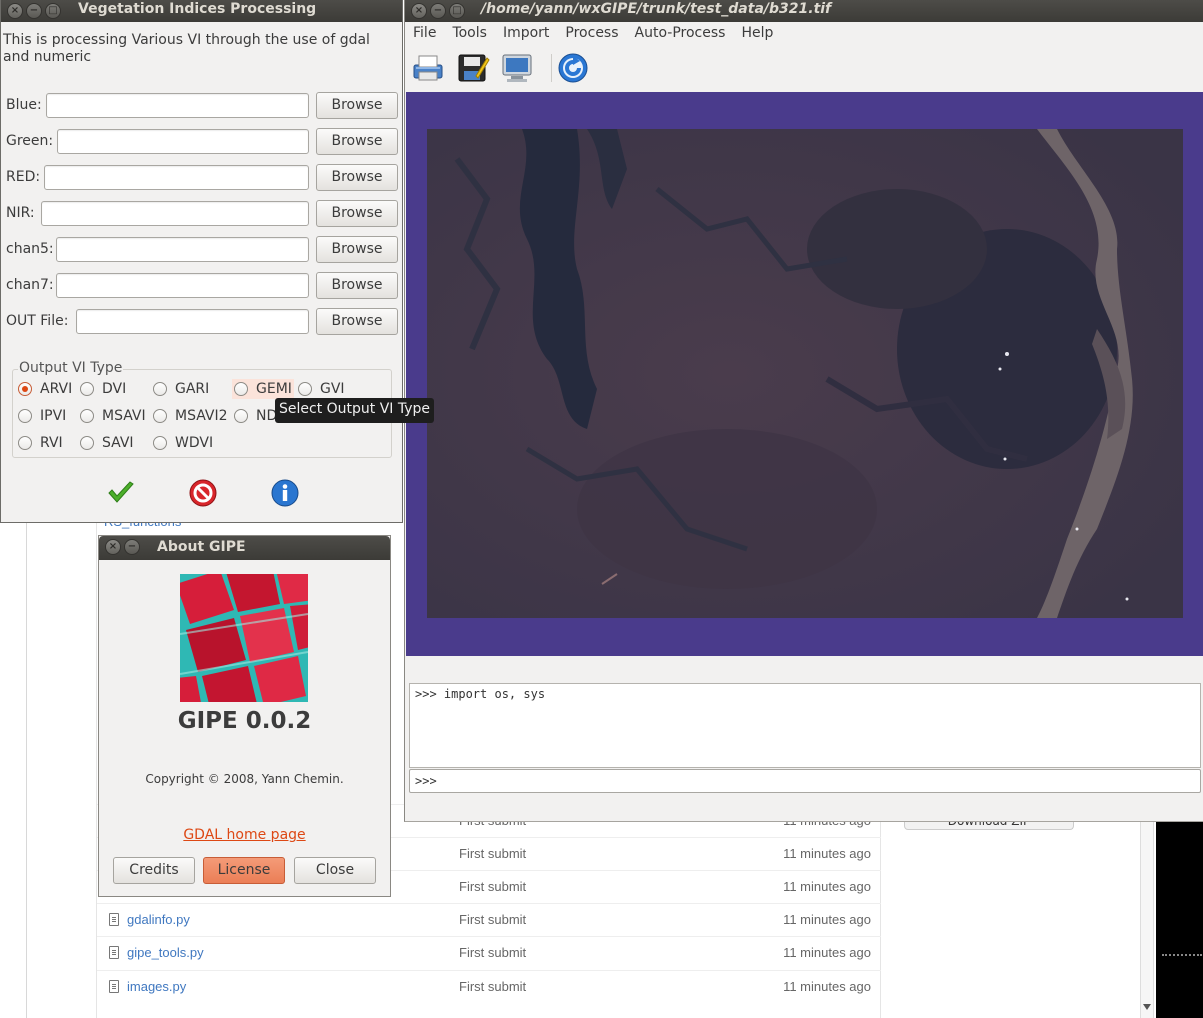 This screenshot has width=1203, height=1018. What do you see at coordinates (165, 952) in the screenshot?
I see `file-link: gipe_tools.py` at bounding box center [165, 952].